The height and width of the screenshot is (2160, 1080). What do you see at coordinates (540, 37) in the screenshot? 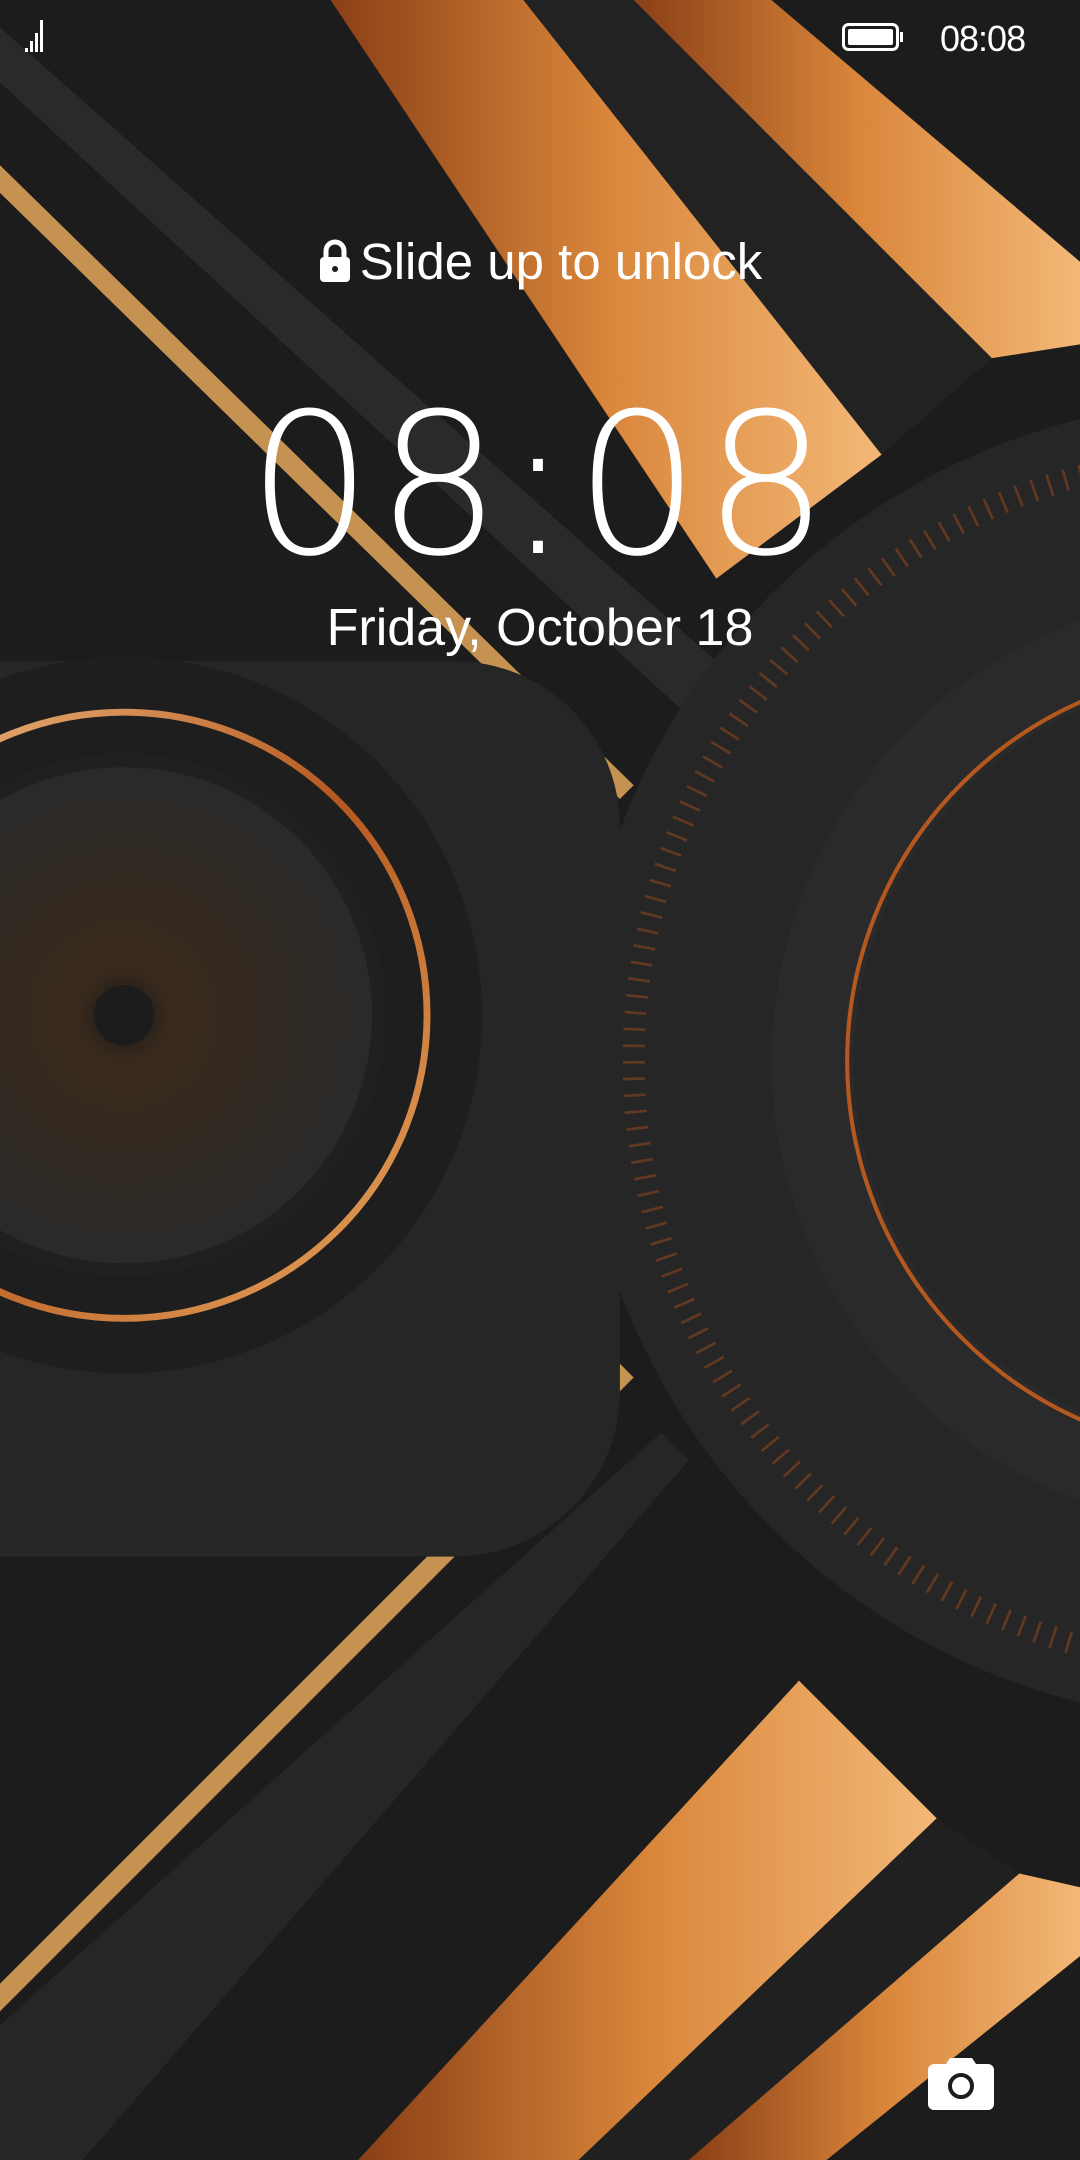
I see `status-bar: 08:08` at bounding box center [540, 37].